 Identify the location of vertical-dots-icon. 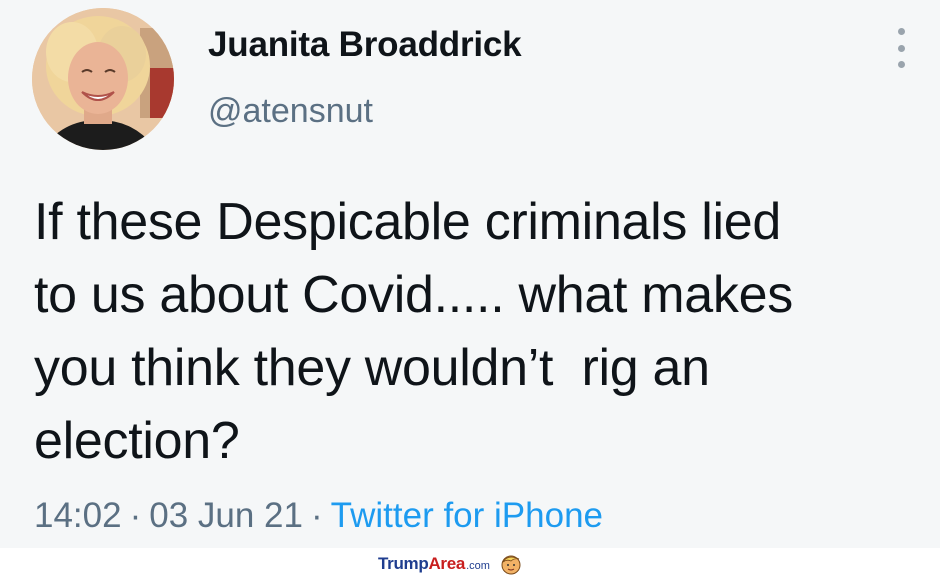
(901, 48).